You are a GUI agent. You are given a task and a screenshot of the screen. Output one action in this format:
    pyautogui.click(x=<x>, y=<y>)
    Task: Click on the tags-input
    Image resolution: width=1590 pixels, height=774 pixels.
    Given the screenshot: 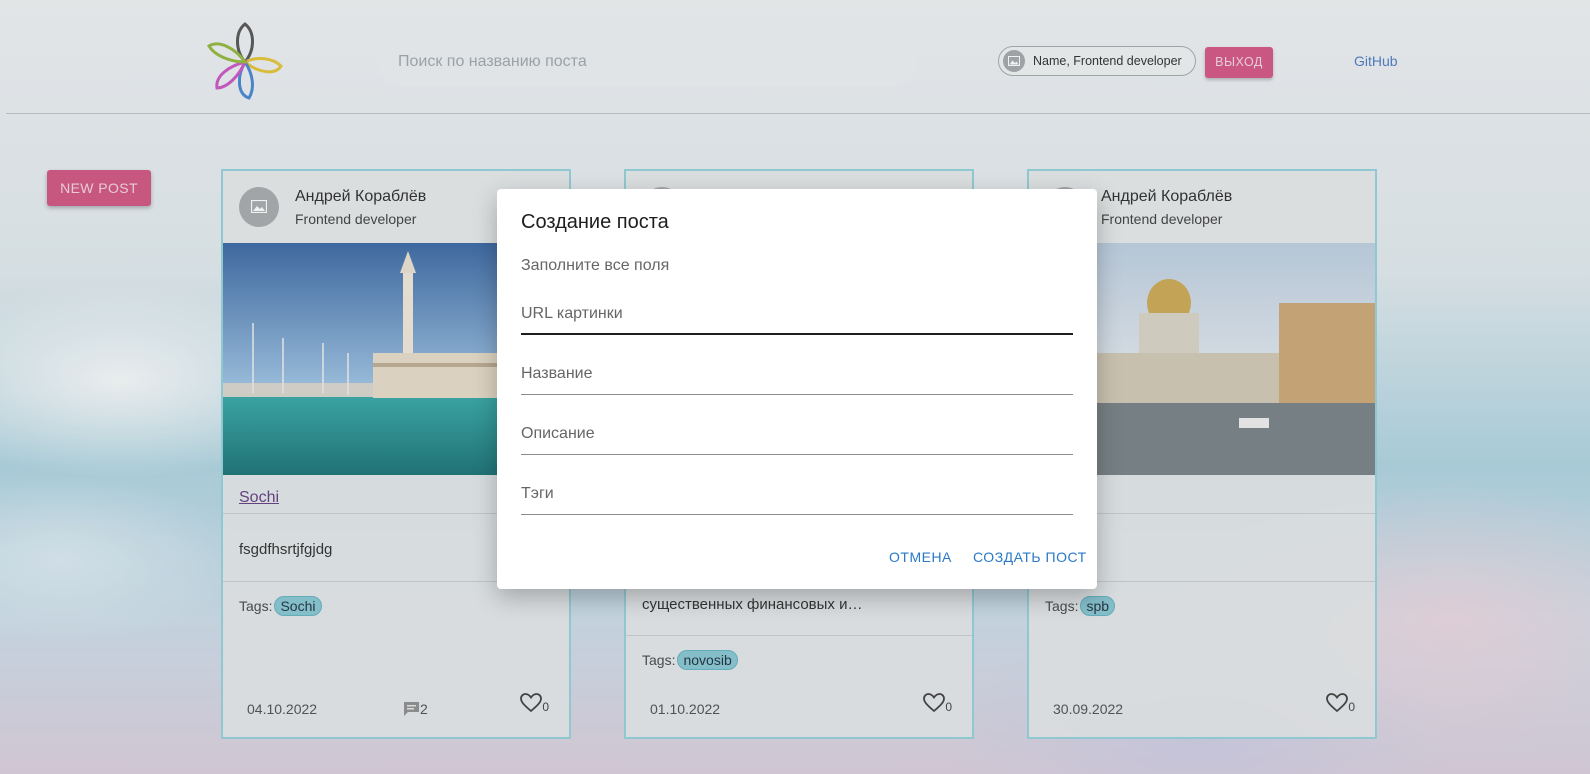 What is the action you would take?
    pyautogui.click(x=799, y=496)
    